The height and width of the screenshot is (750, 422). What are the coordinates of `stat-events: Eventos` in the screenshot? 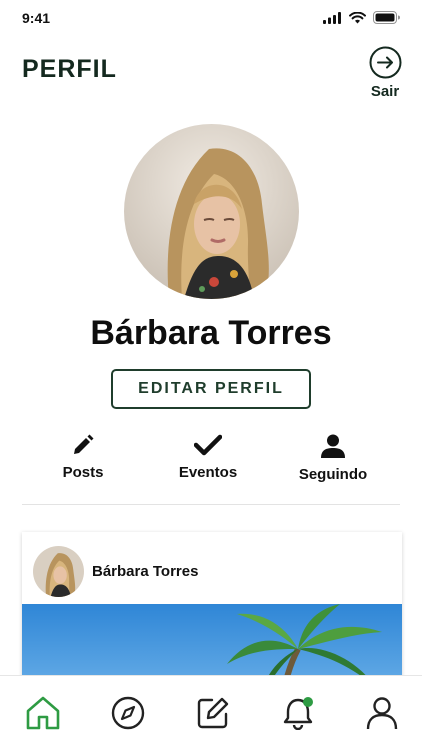 It's located at (208, 457).